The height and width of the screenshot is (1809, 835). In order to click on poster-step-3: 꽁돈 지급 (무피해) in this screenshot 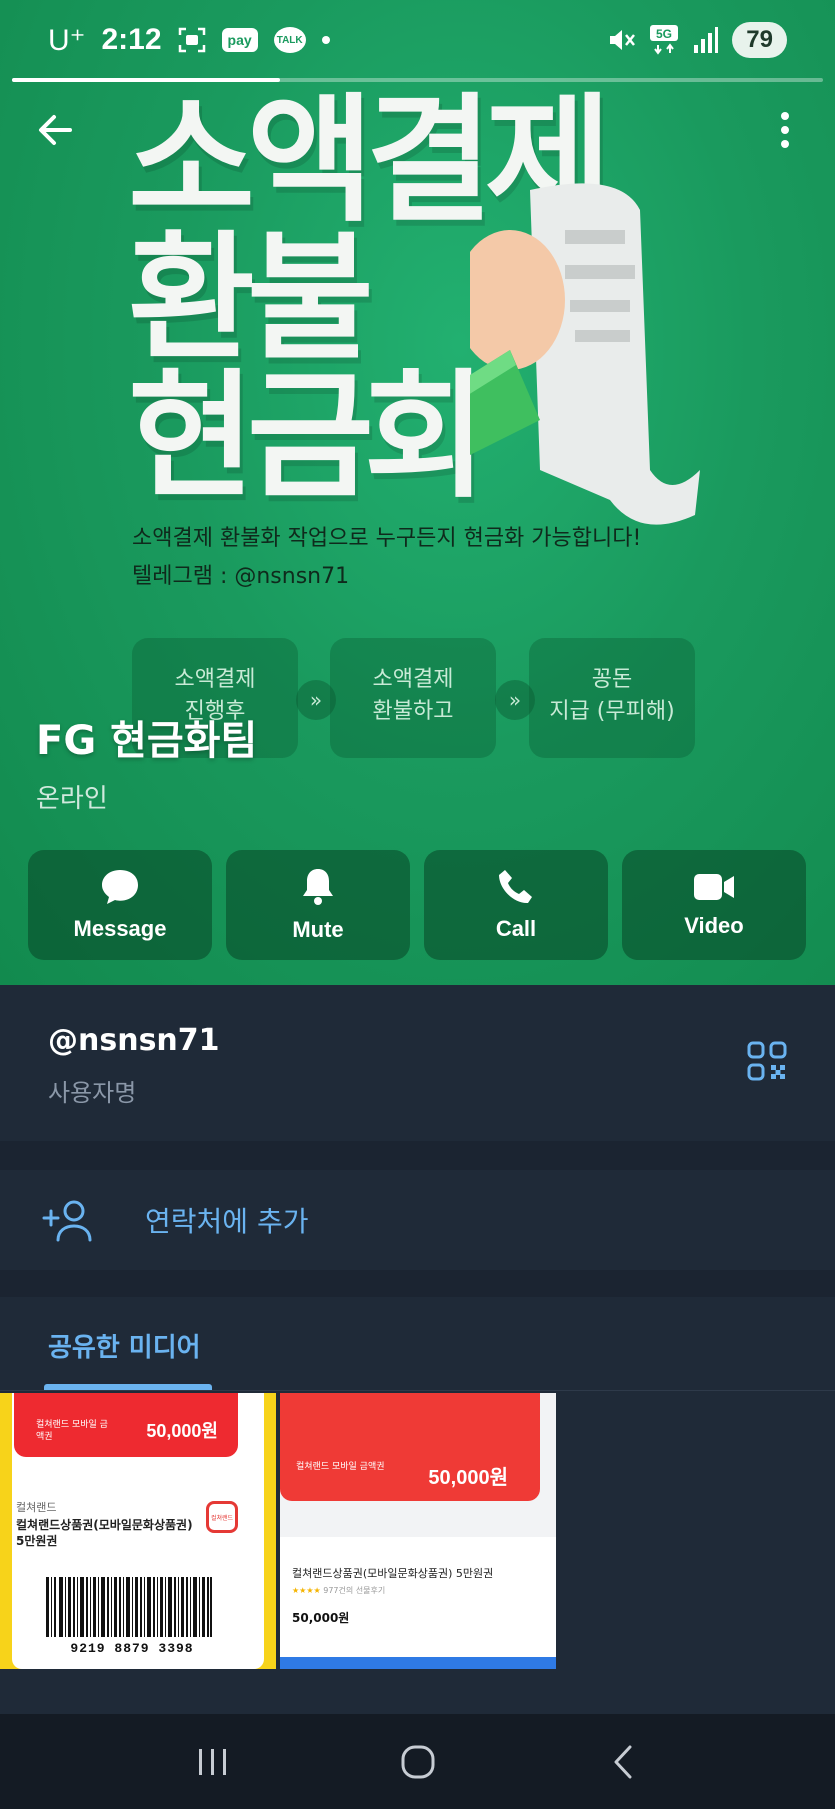, I will do `click(612, 698)`.